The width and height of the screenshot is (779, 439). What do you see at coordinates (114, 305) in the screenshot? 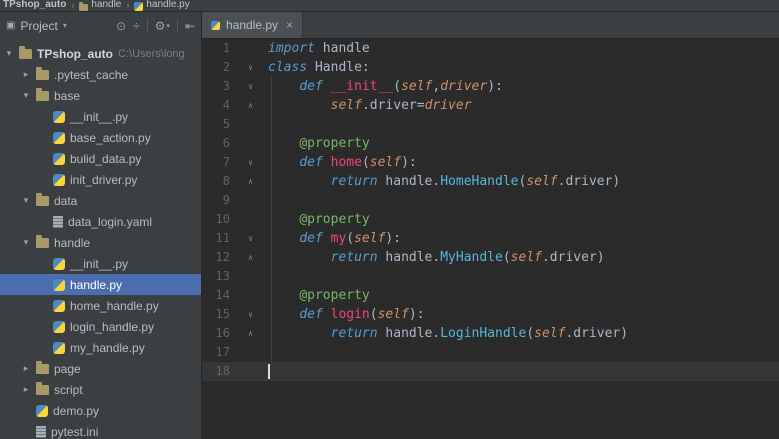
I see `tree-item-label: home_handle.py` at bounding box center [114, 305].